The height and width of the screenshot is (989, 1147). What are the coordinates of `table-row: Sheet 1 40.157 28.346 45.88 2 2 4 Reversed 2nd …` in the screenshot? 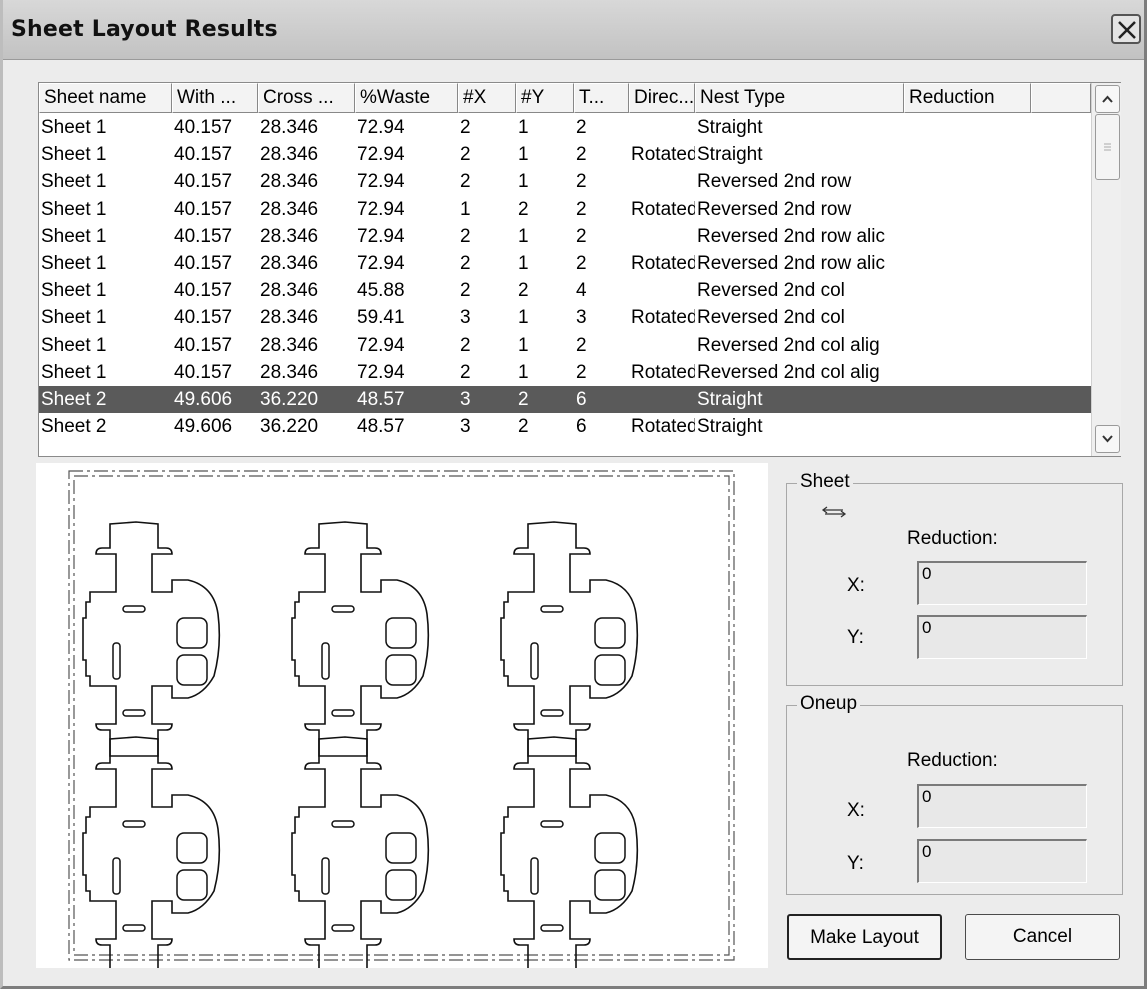 It's located at (565, 290).